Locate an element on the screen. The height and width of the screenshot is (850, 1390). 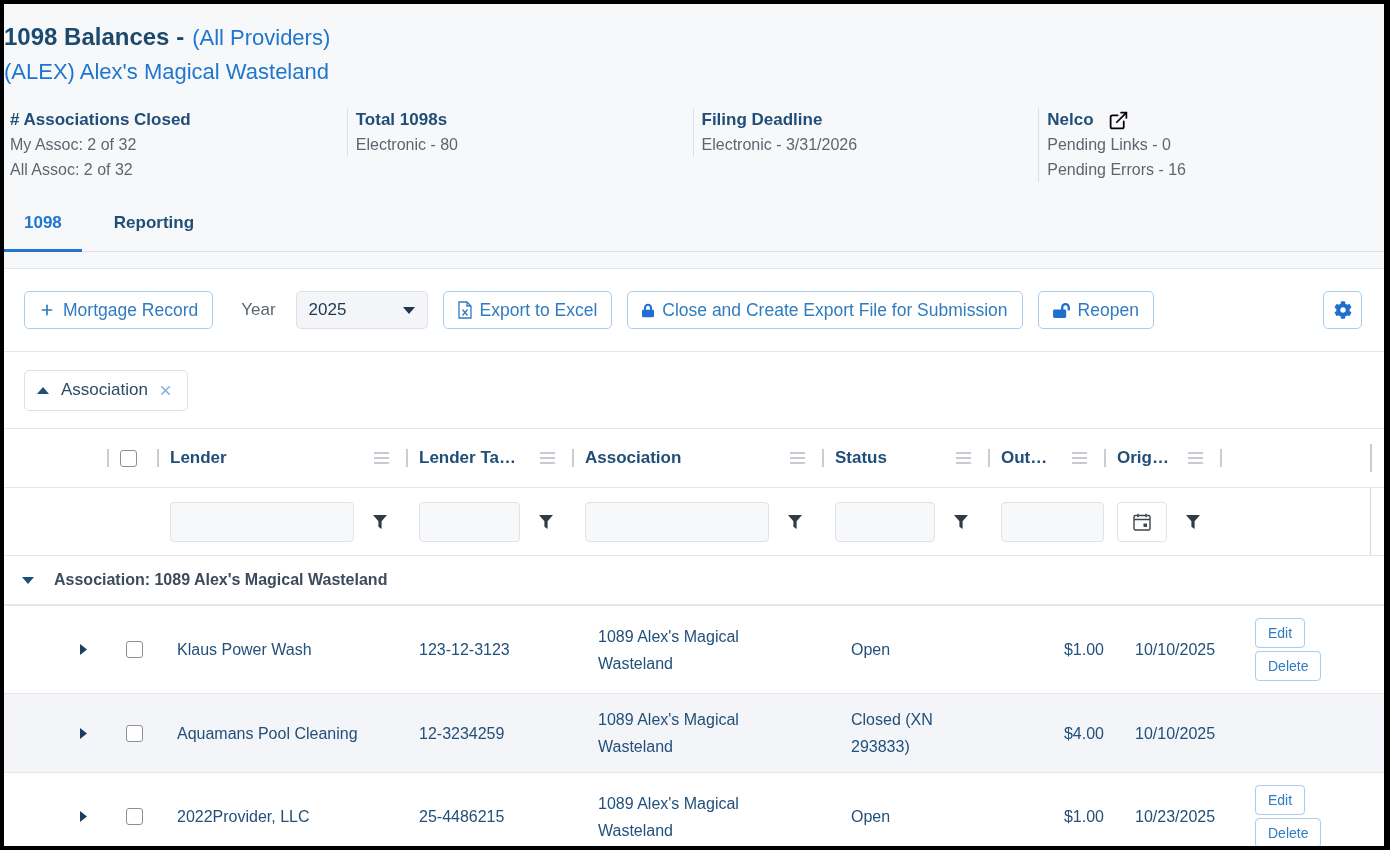
caret-icon is located at coordinates (408, 310).